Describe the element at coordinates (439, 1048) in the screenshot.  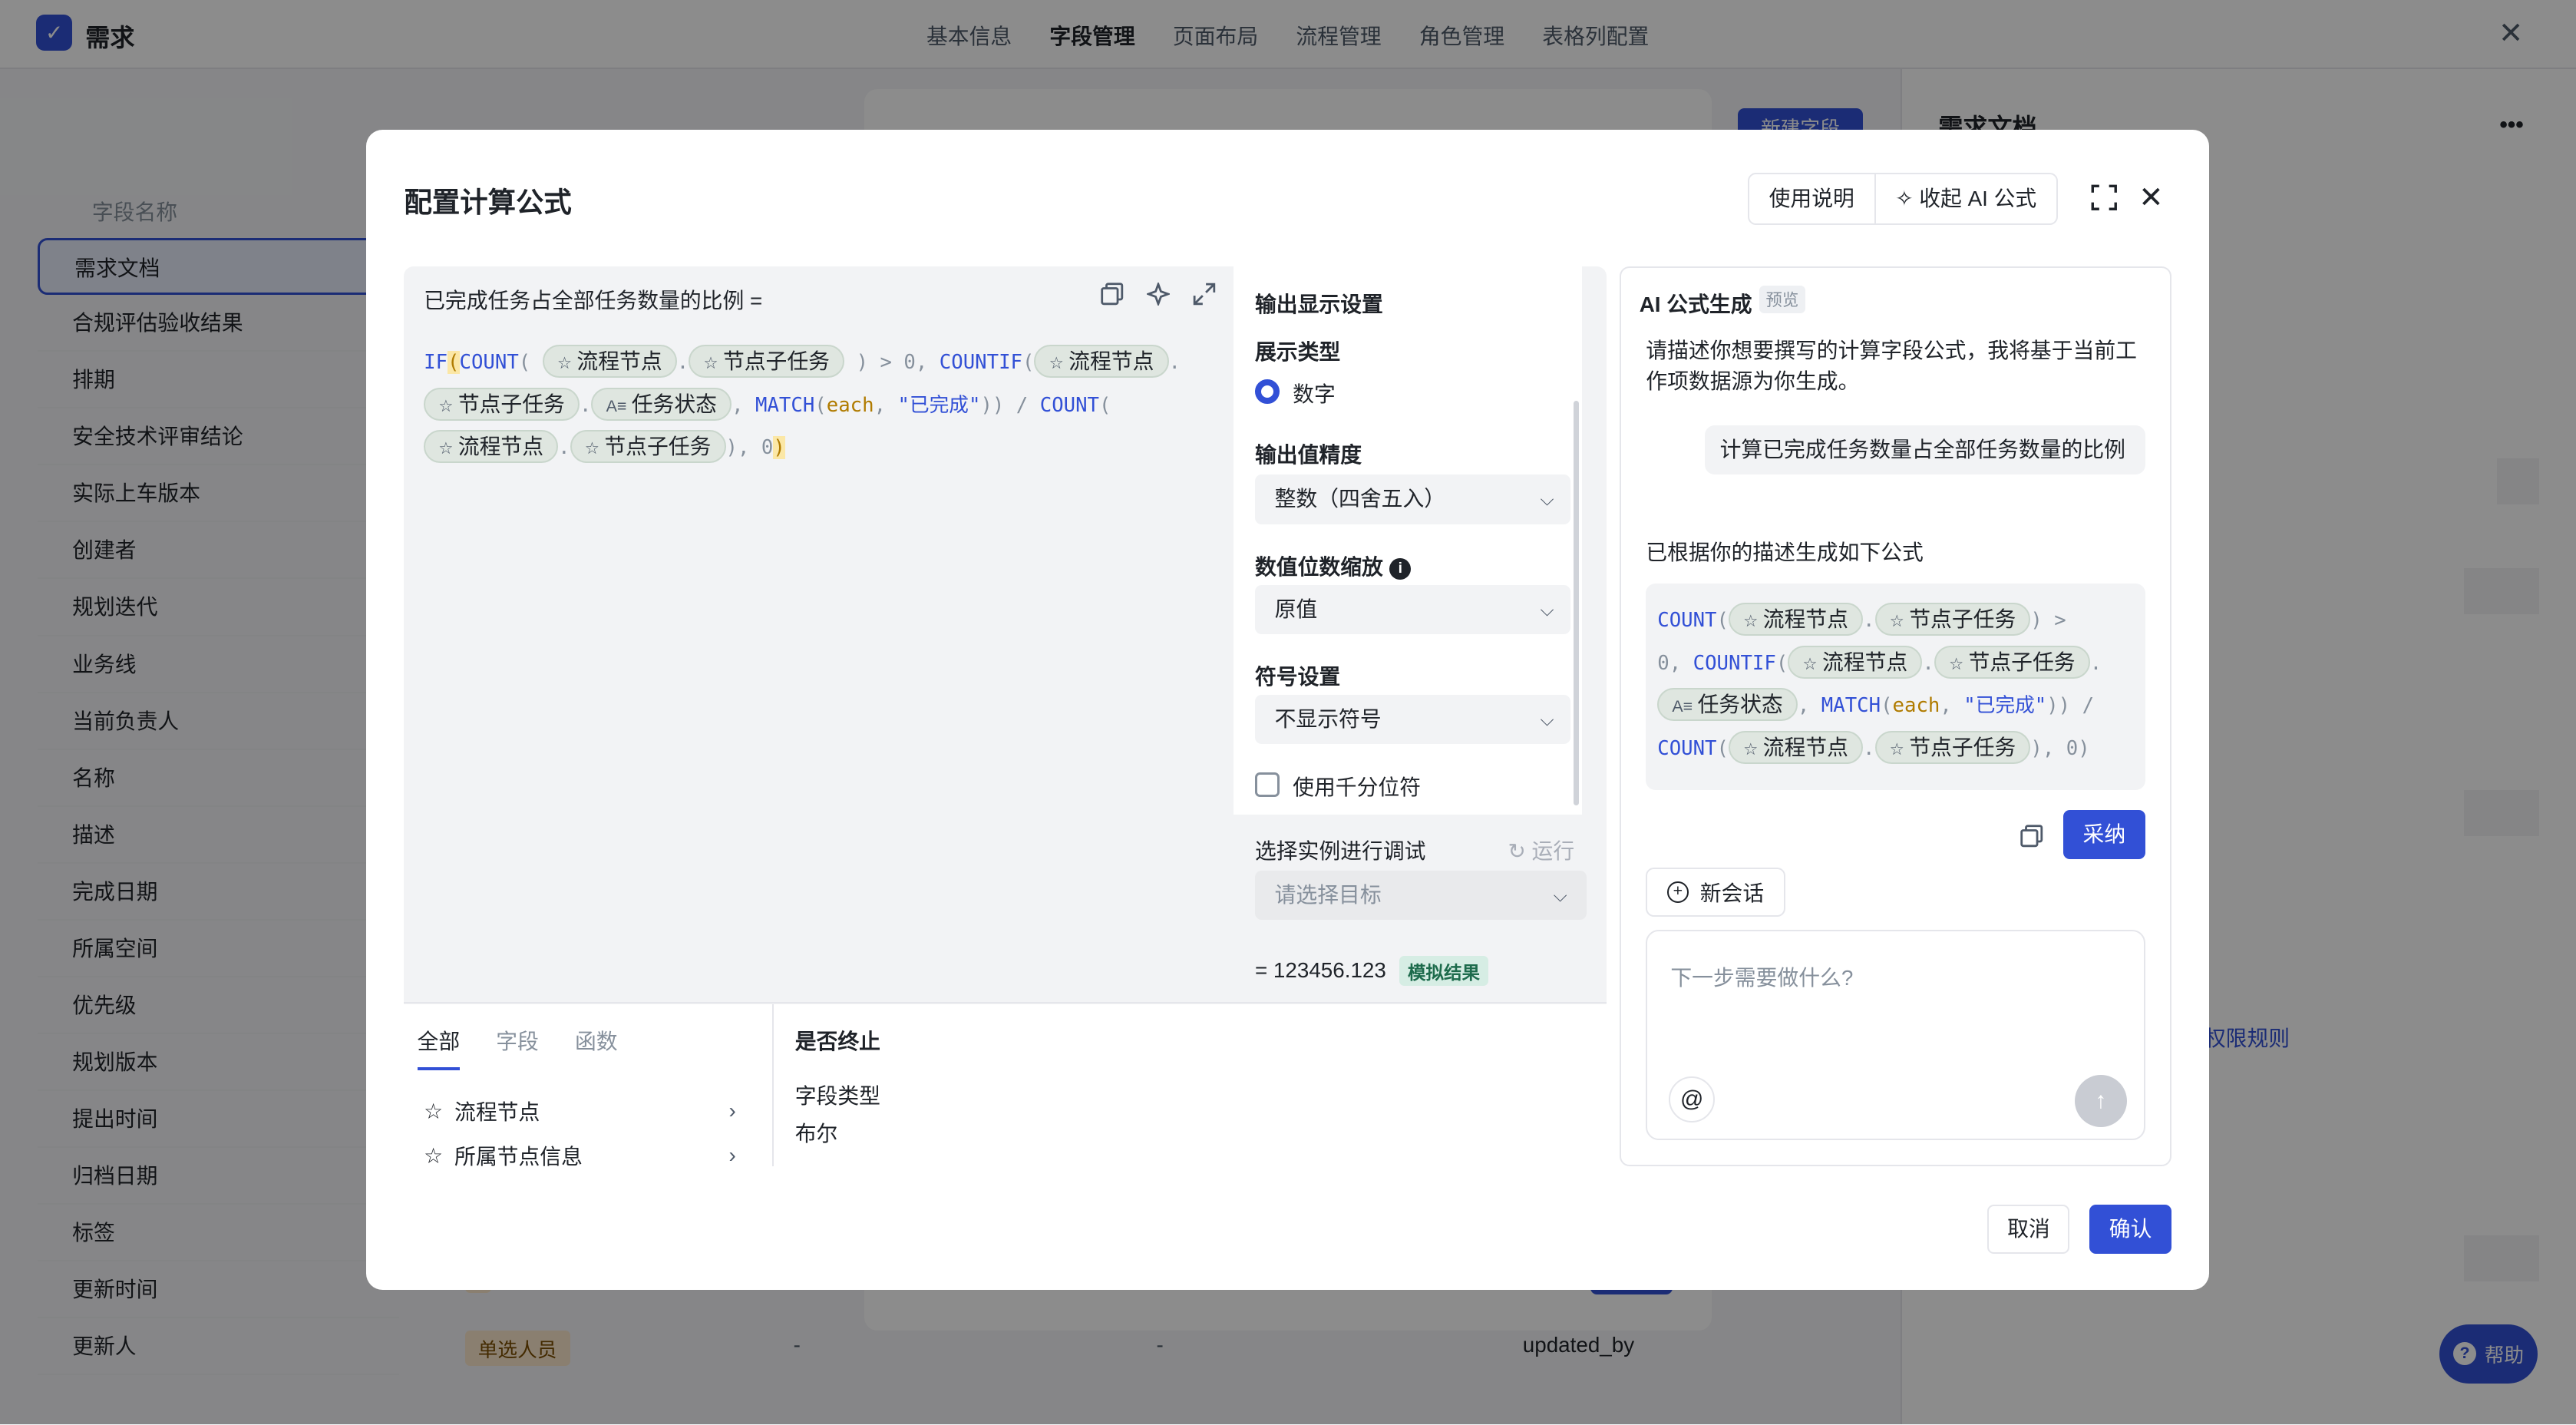
I see `tab-all: 全部` at that location.